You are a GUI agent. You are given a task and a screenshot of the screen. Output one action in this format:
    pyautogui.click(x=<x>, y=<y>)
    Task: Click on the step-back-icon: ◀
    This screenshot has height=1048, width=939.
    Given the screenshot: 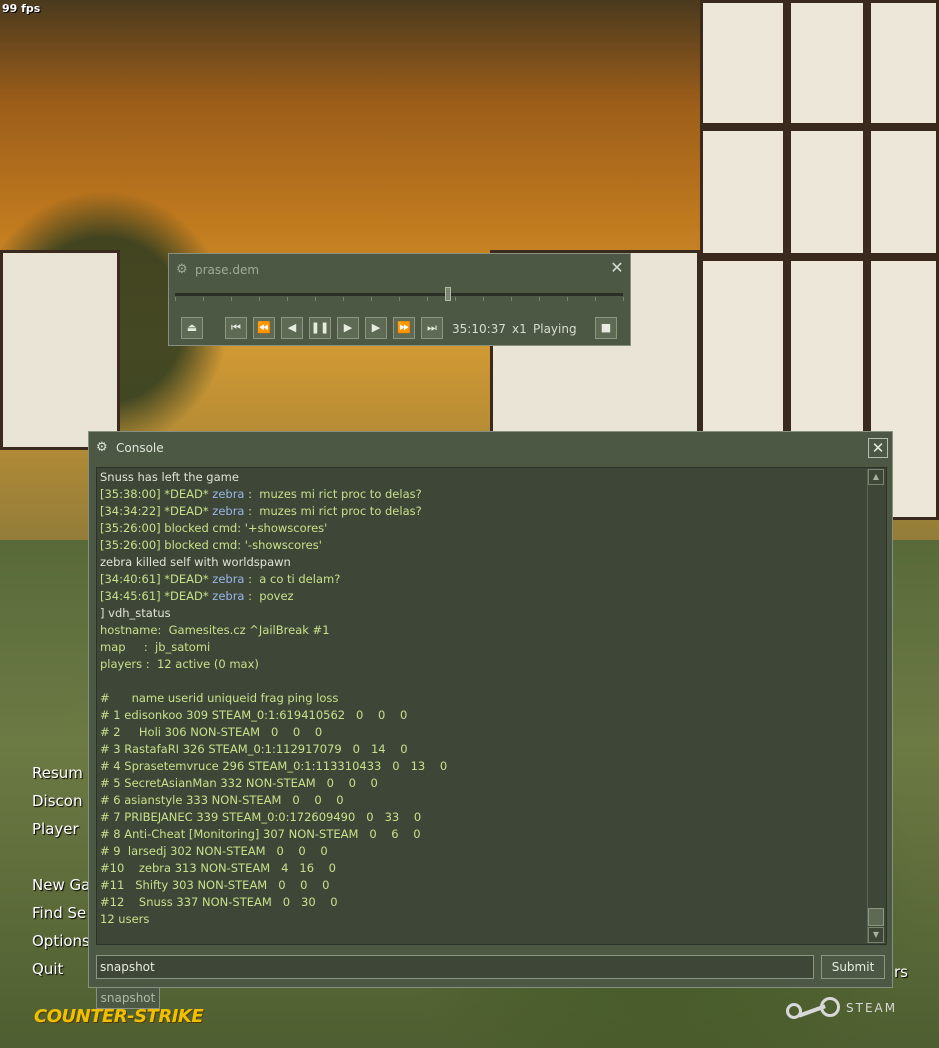 What is the action you would take?
    pyautogui.click(x=292, y=328)
    